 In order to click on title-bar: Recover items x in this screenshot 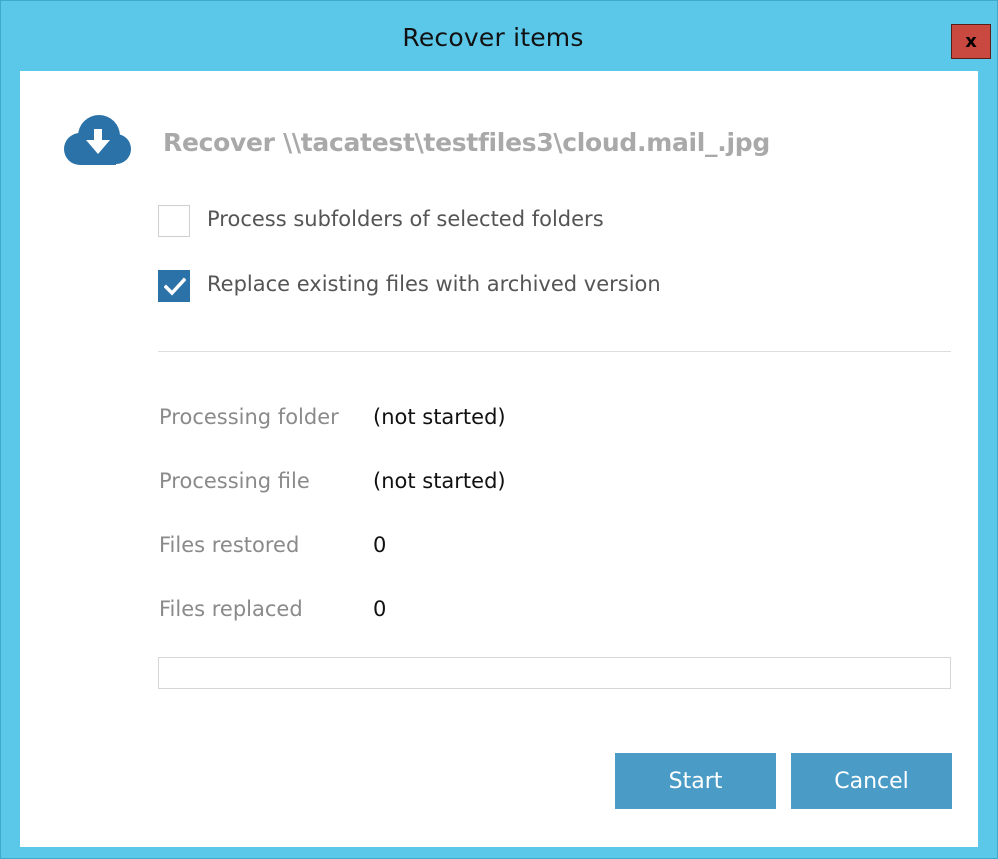, I will do `click(499, 36)`.